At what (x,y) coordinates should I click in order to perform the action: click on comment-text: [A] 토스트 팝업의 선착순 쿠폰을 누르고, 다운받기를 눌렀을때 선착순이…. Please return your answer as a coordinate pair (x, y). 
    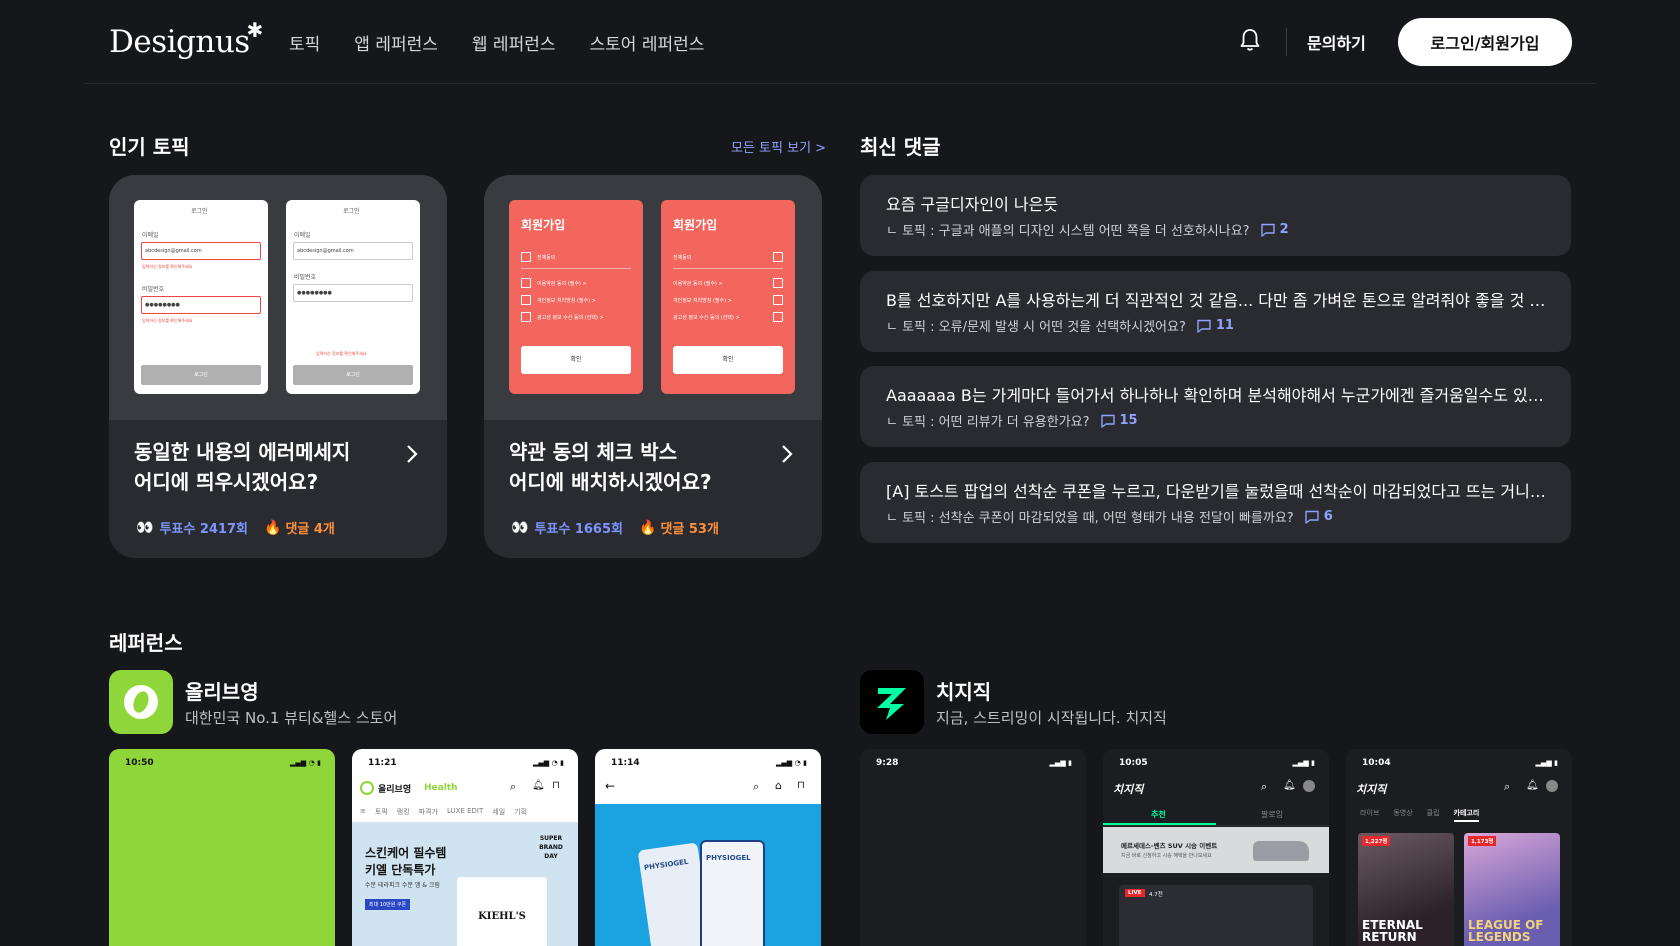
    Looking at the image, I should click on (1216, 491).